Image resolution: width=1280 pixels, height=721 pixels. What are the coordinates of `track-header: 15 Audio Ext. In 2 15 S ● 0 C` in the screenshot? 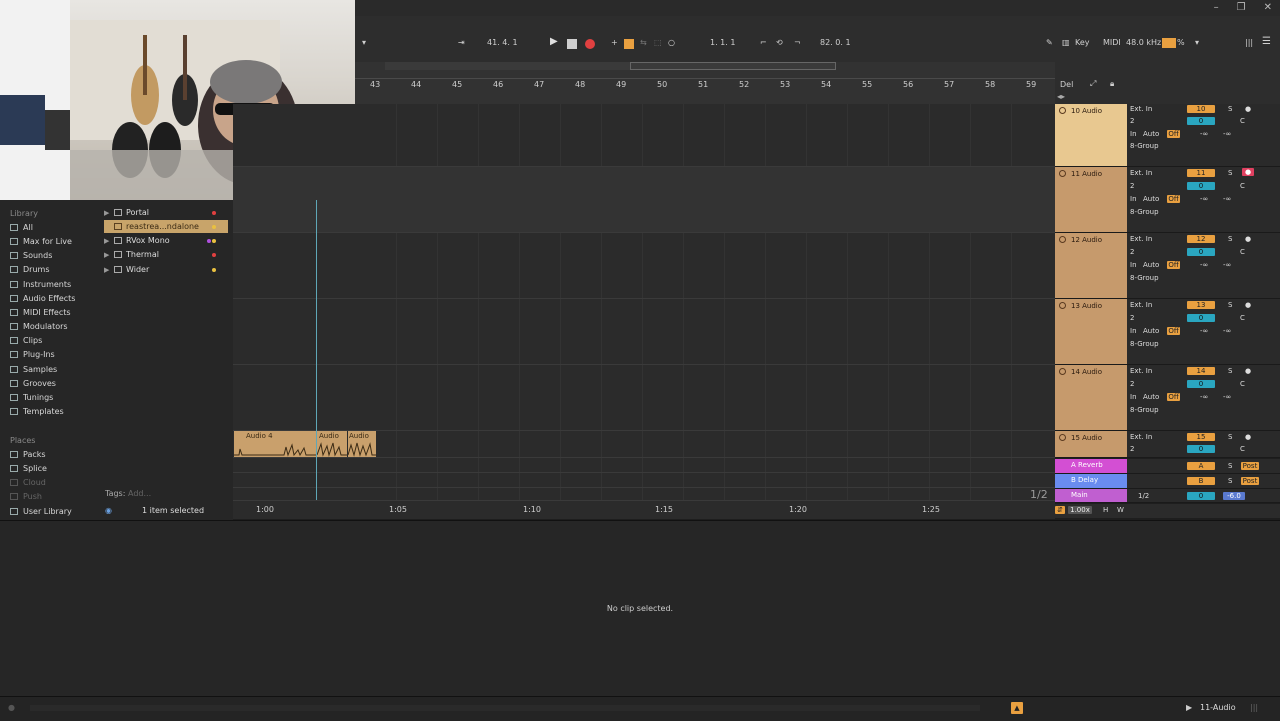 It's located at (1167, 444).